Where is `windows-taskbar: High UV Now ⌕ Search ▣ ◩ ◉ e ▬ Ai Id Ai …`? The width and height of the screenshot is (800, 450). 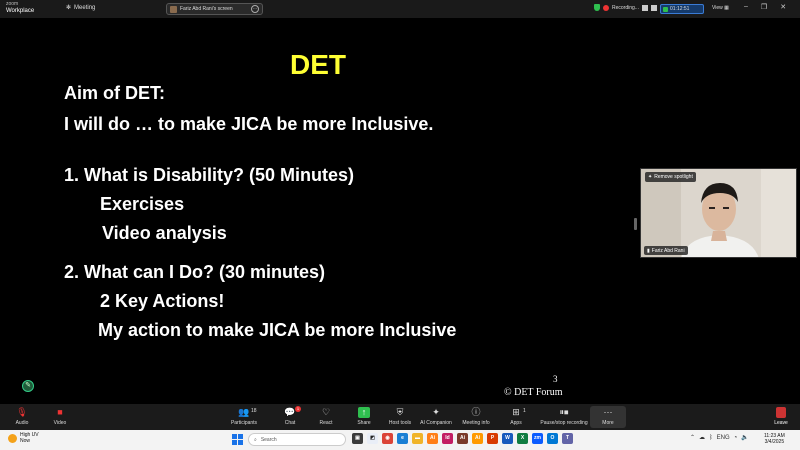 windows-taskbar: High UV Now ⌕ Search ▣ ◩ ◉ e ▬ Ai Id Ai … is located at coordinates (400, 440).